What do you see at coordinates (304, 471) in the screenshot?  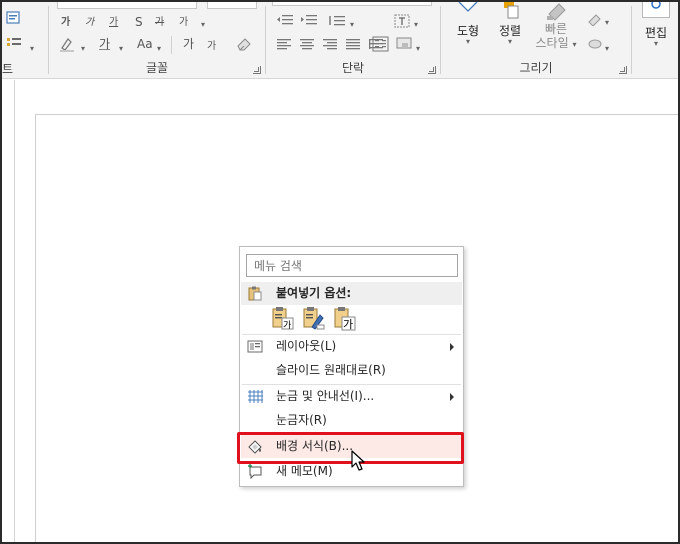 I see `menu-item-new-comment-label: 새 메모(M)` at bounding box center [304, 471].